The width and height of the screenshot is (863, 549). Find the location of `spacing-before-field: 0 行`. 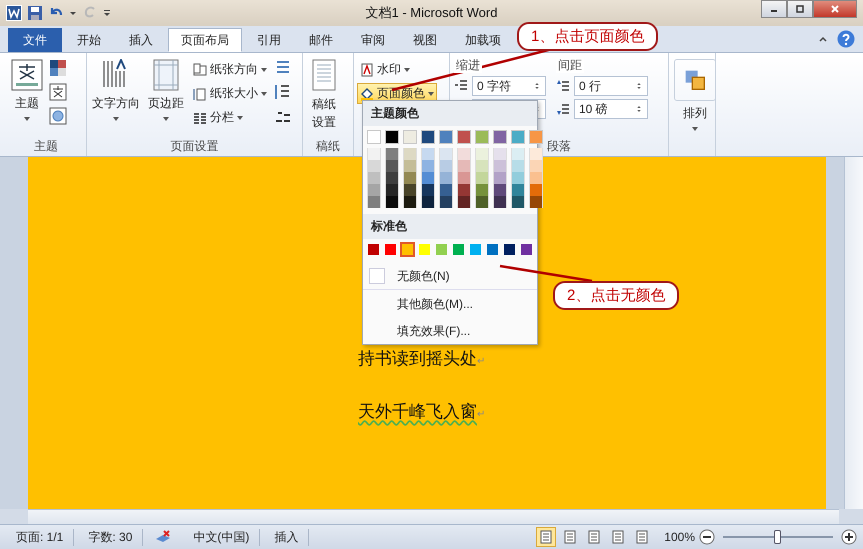

spacing-before-field: 0 行 is located at coordinates (611, 86).